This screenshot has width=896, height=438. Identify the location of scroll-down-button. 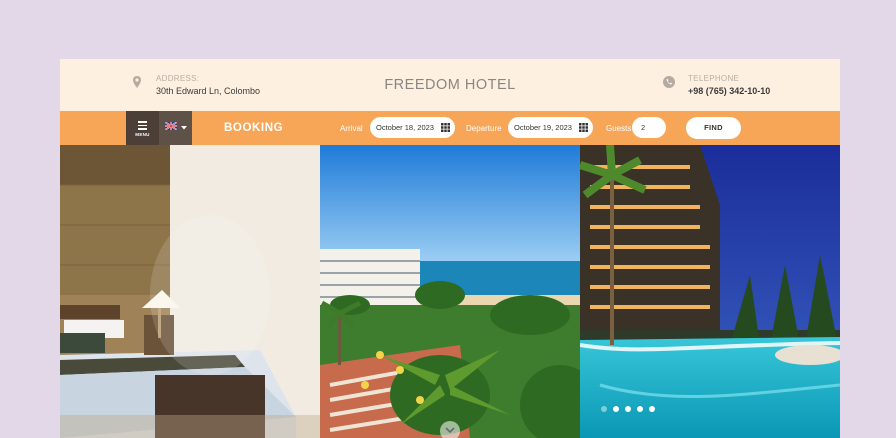
(450, 429).